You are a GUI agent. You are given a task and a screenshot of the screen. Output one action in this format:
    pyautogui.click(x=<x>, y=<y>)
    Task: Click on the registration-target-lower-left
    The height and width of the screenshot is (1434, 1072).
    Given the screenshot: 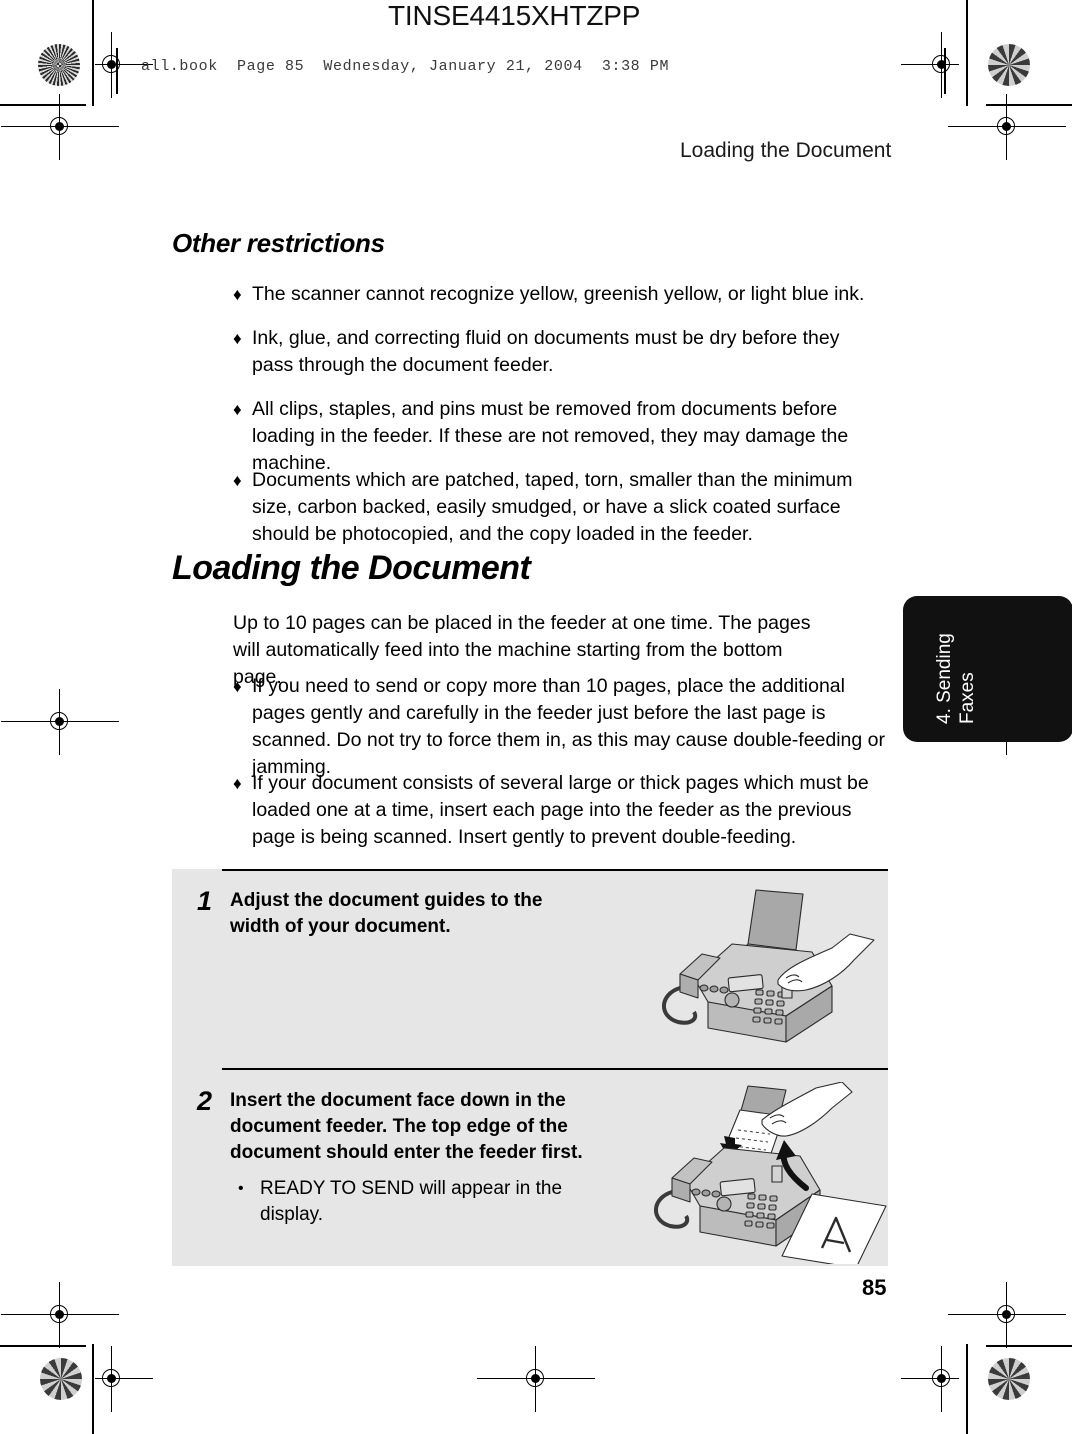 What is the action you would take?
    pyautogui.click(x=60, y=1315)
    